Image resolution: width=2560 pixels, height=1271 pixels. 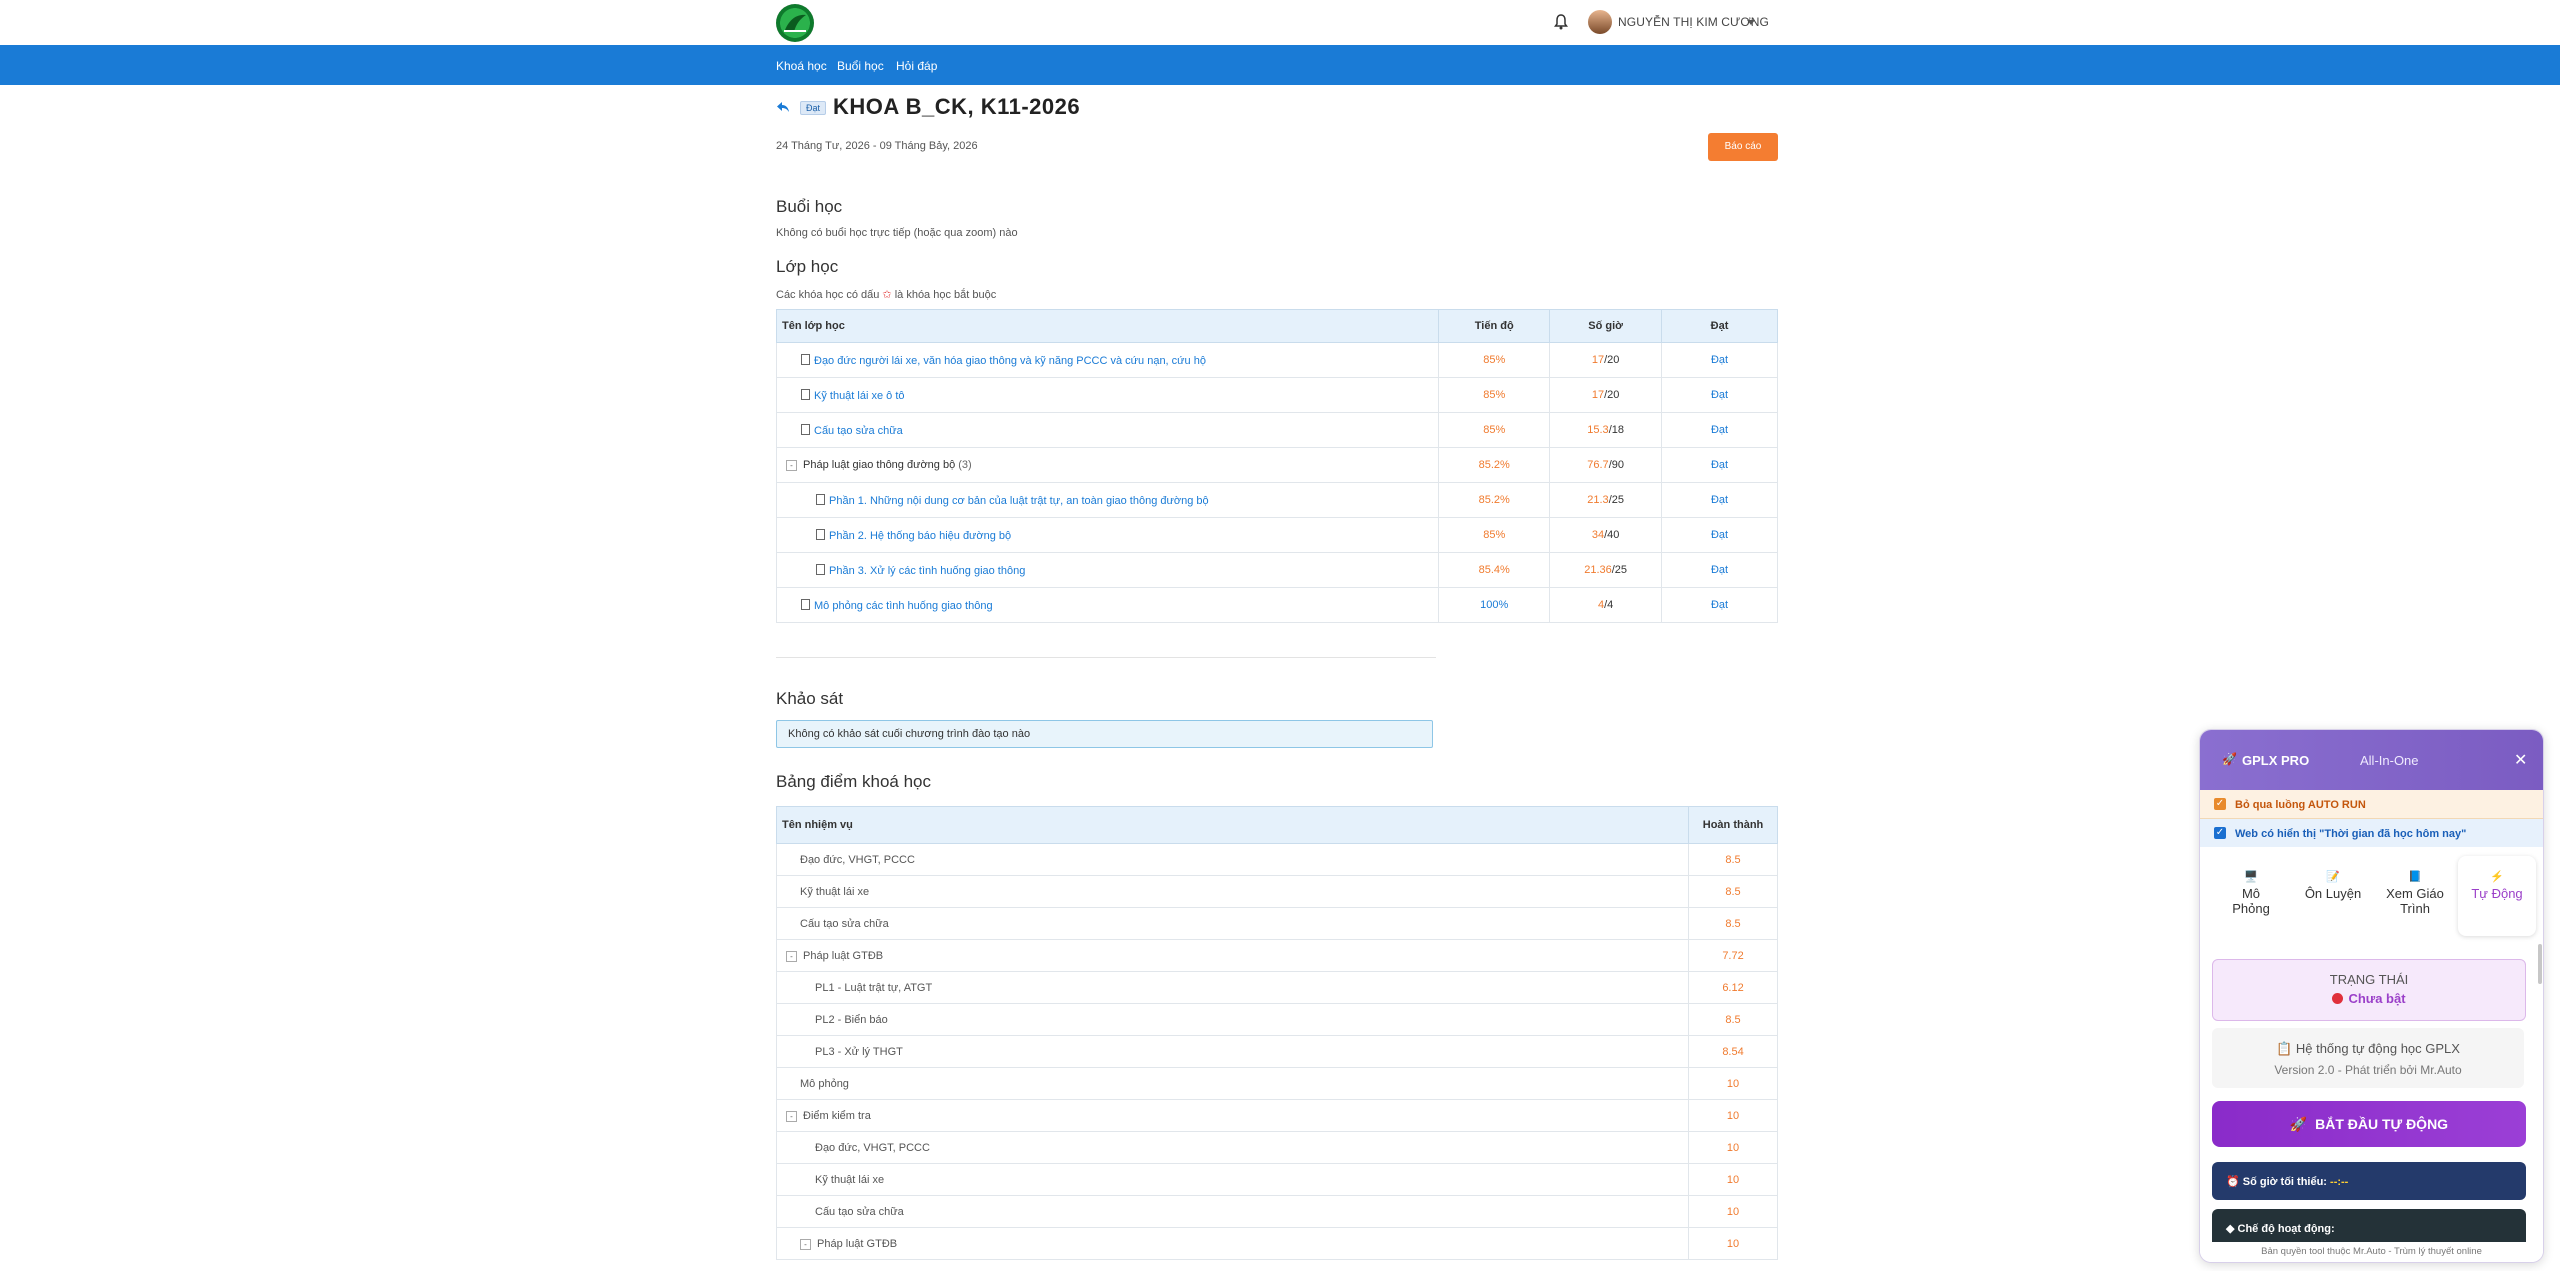 What do you see at coordinates (1598, 465) in the screenshot?
I see `hours-done: 76.7` at bounding box center [1598, 465].